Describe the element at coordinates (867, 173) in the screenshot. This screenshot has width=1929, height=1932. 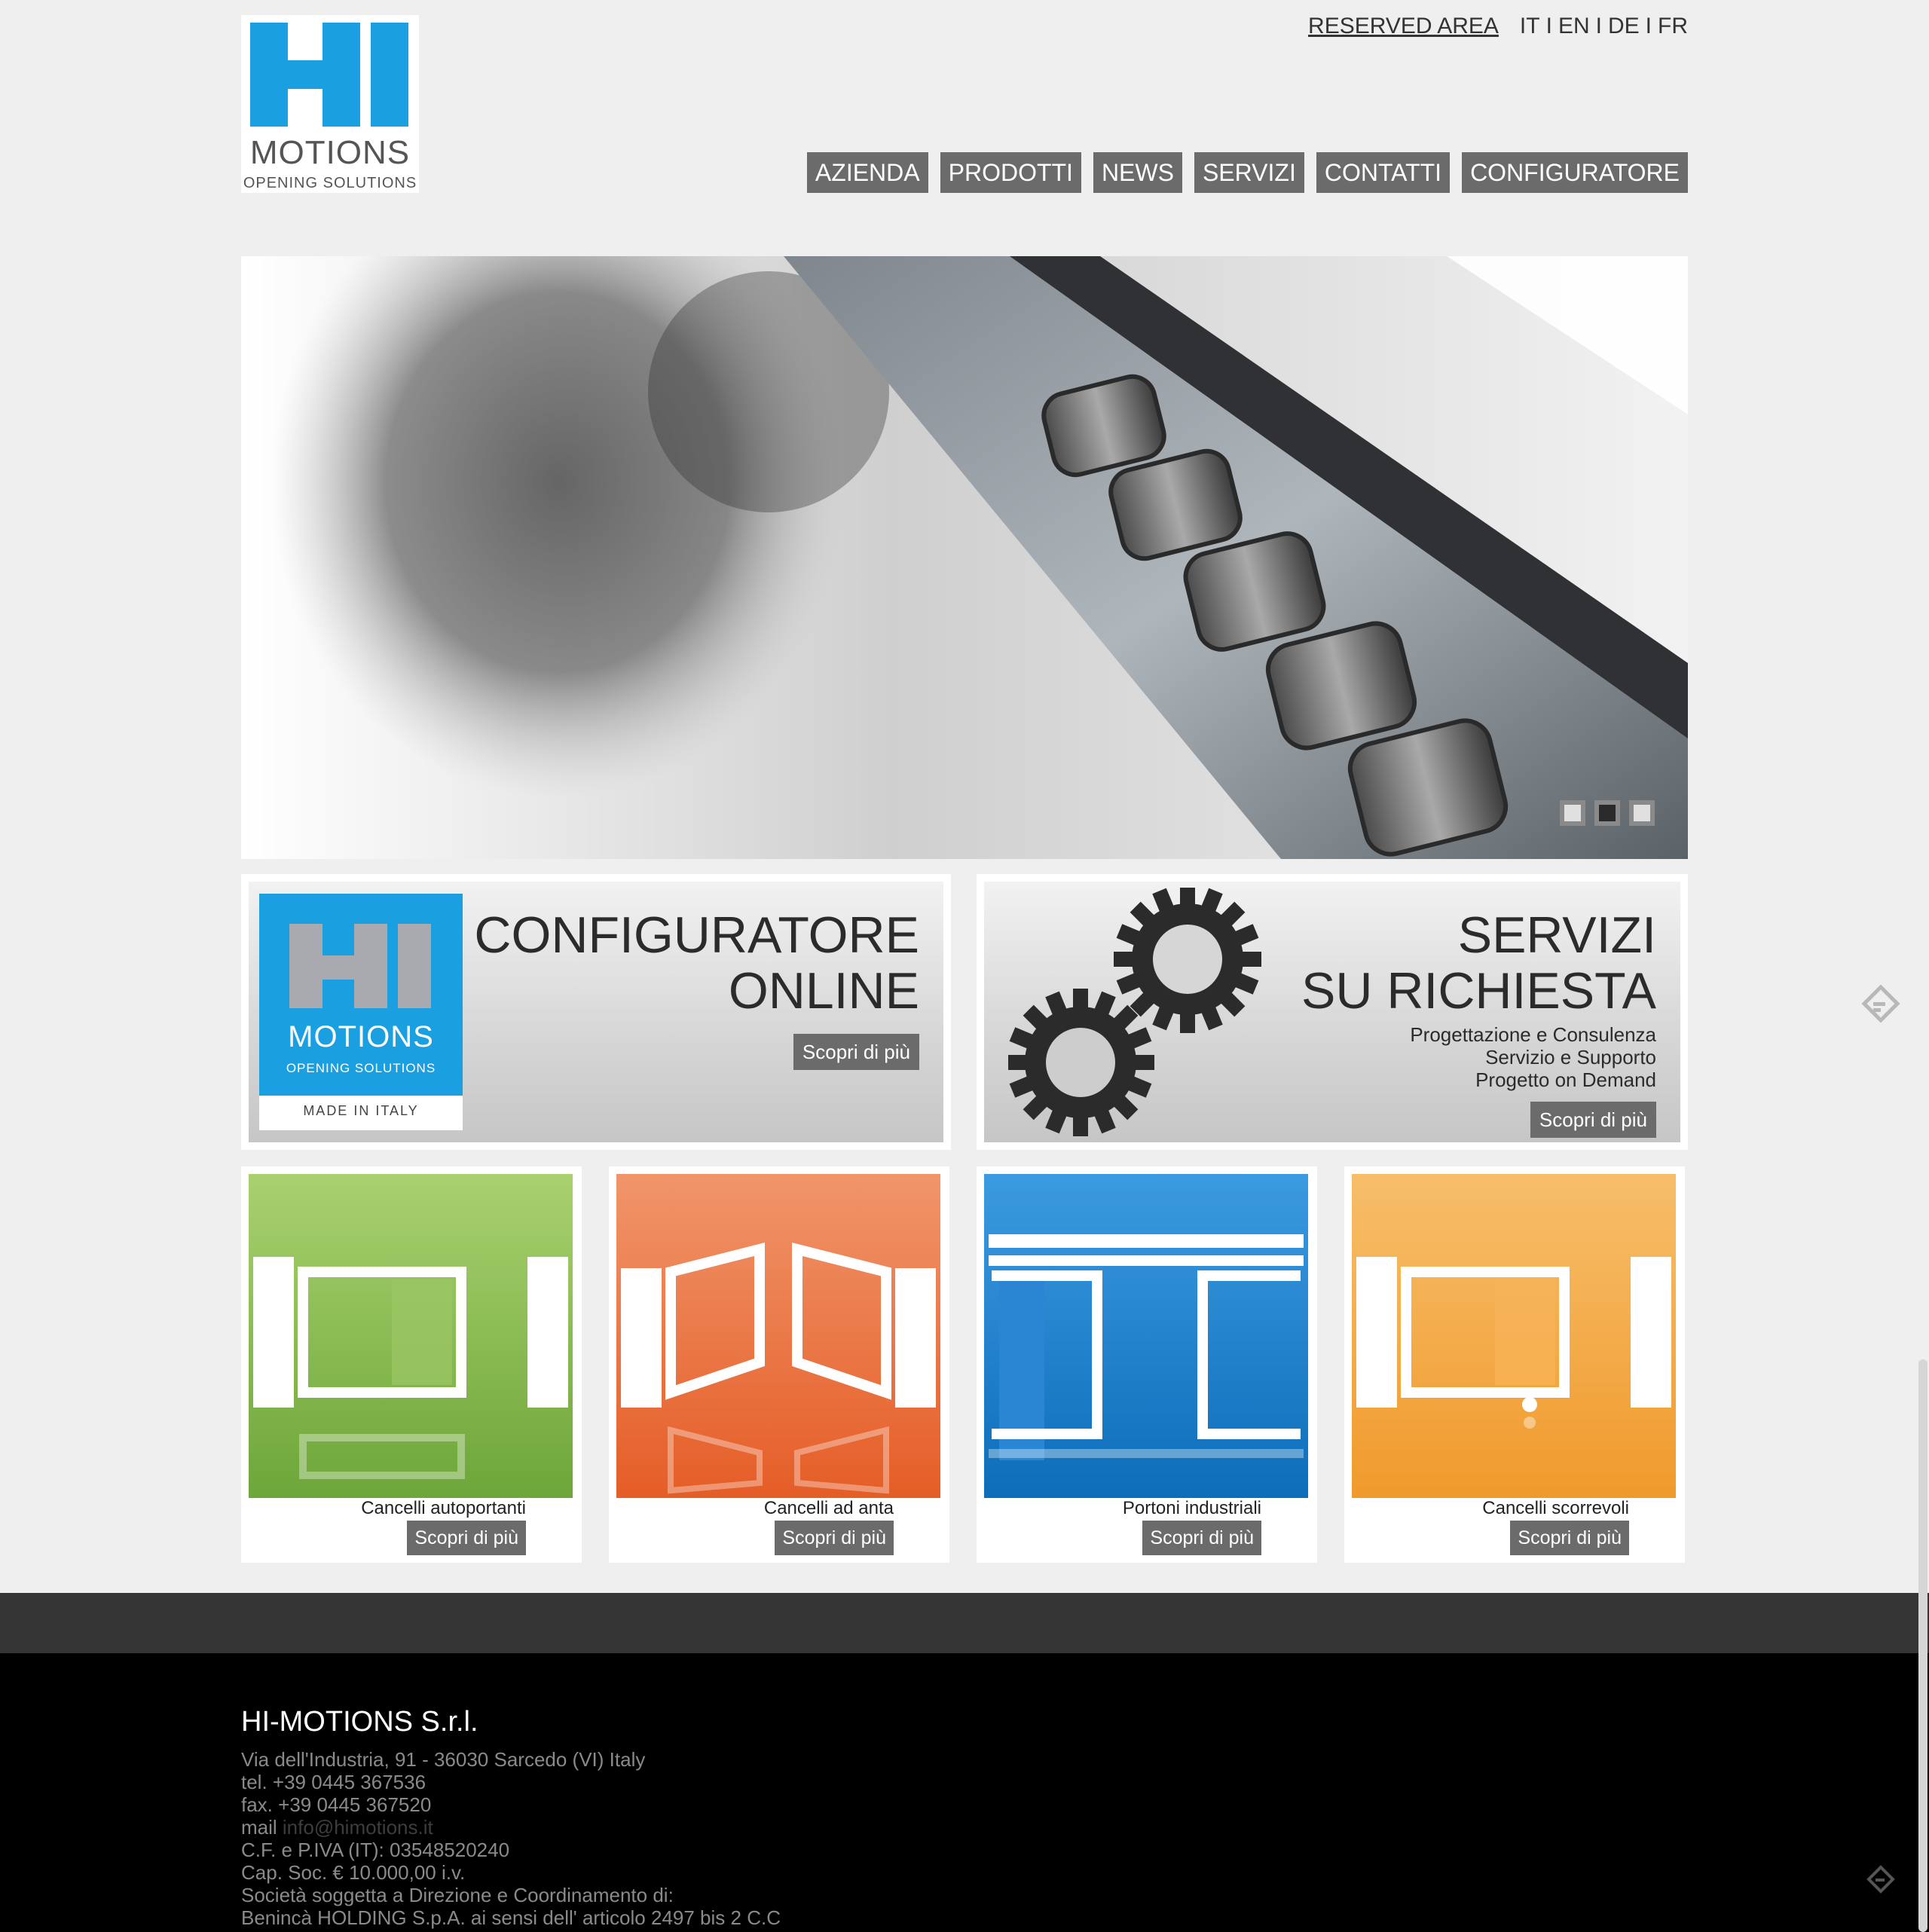
I see `nav-azienda: AZIENDA` at that location.